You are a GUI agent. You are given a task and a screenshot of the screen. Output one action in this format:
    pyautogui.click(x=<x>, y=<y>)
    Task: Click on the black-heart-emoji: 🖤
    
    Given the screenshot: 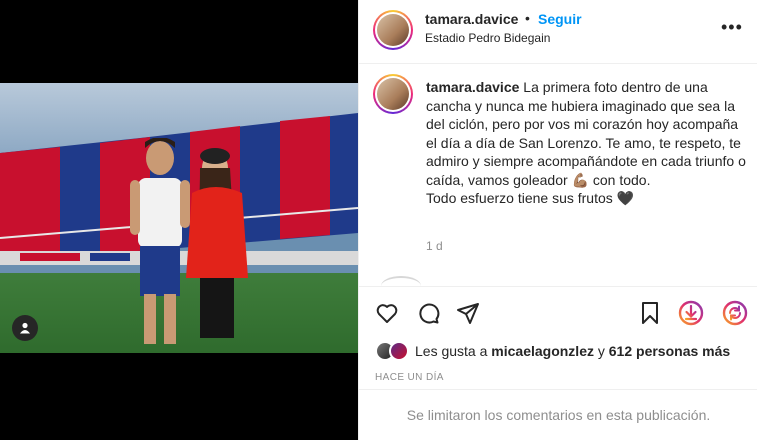 What is the action you would take?
    pyautogui.click(x=625, y=198)
    